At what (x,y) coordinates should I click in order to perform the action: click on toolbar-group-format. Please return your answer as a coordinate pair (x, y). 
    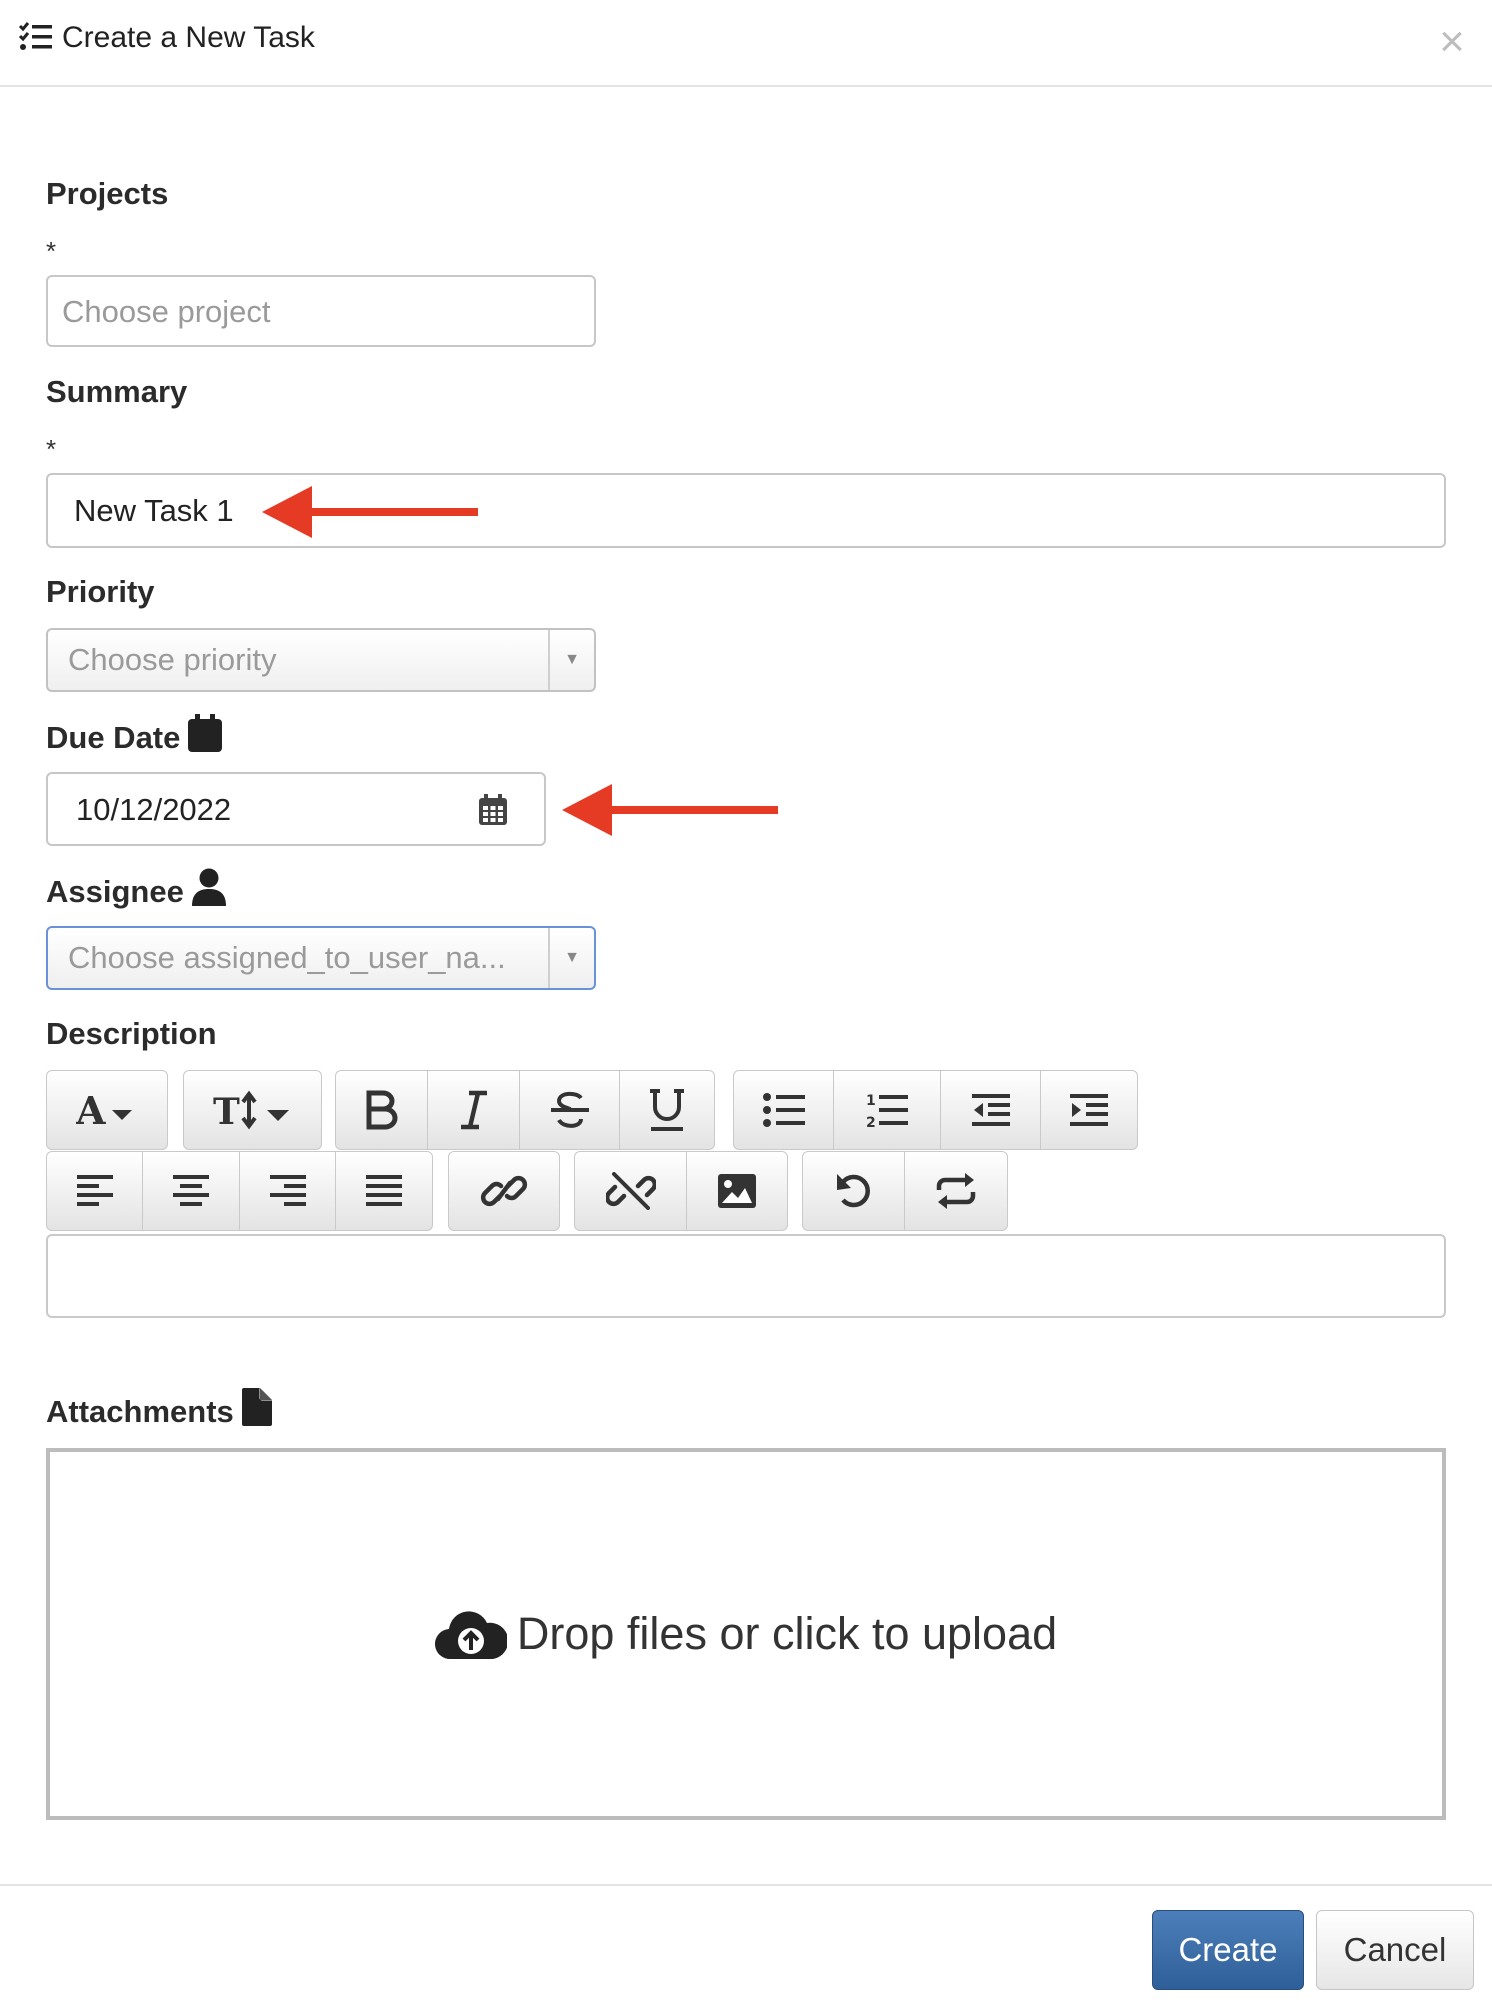
    Looking at the image, I should click on (525, 1110).